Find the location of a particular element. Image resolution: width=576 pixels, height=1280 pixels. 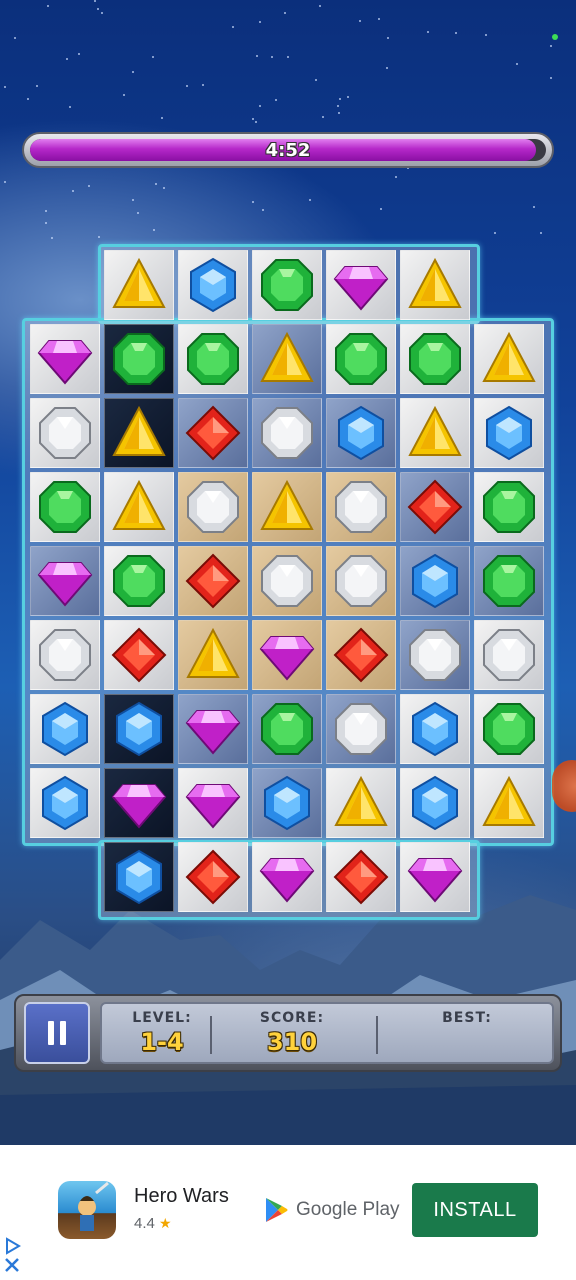

level-label: LEVEL: is located at coordinates (162, 1018).